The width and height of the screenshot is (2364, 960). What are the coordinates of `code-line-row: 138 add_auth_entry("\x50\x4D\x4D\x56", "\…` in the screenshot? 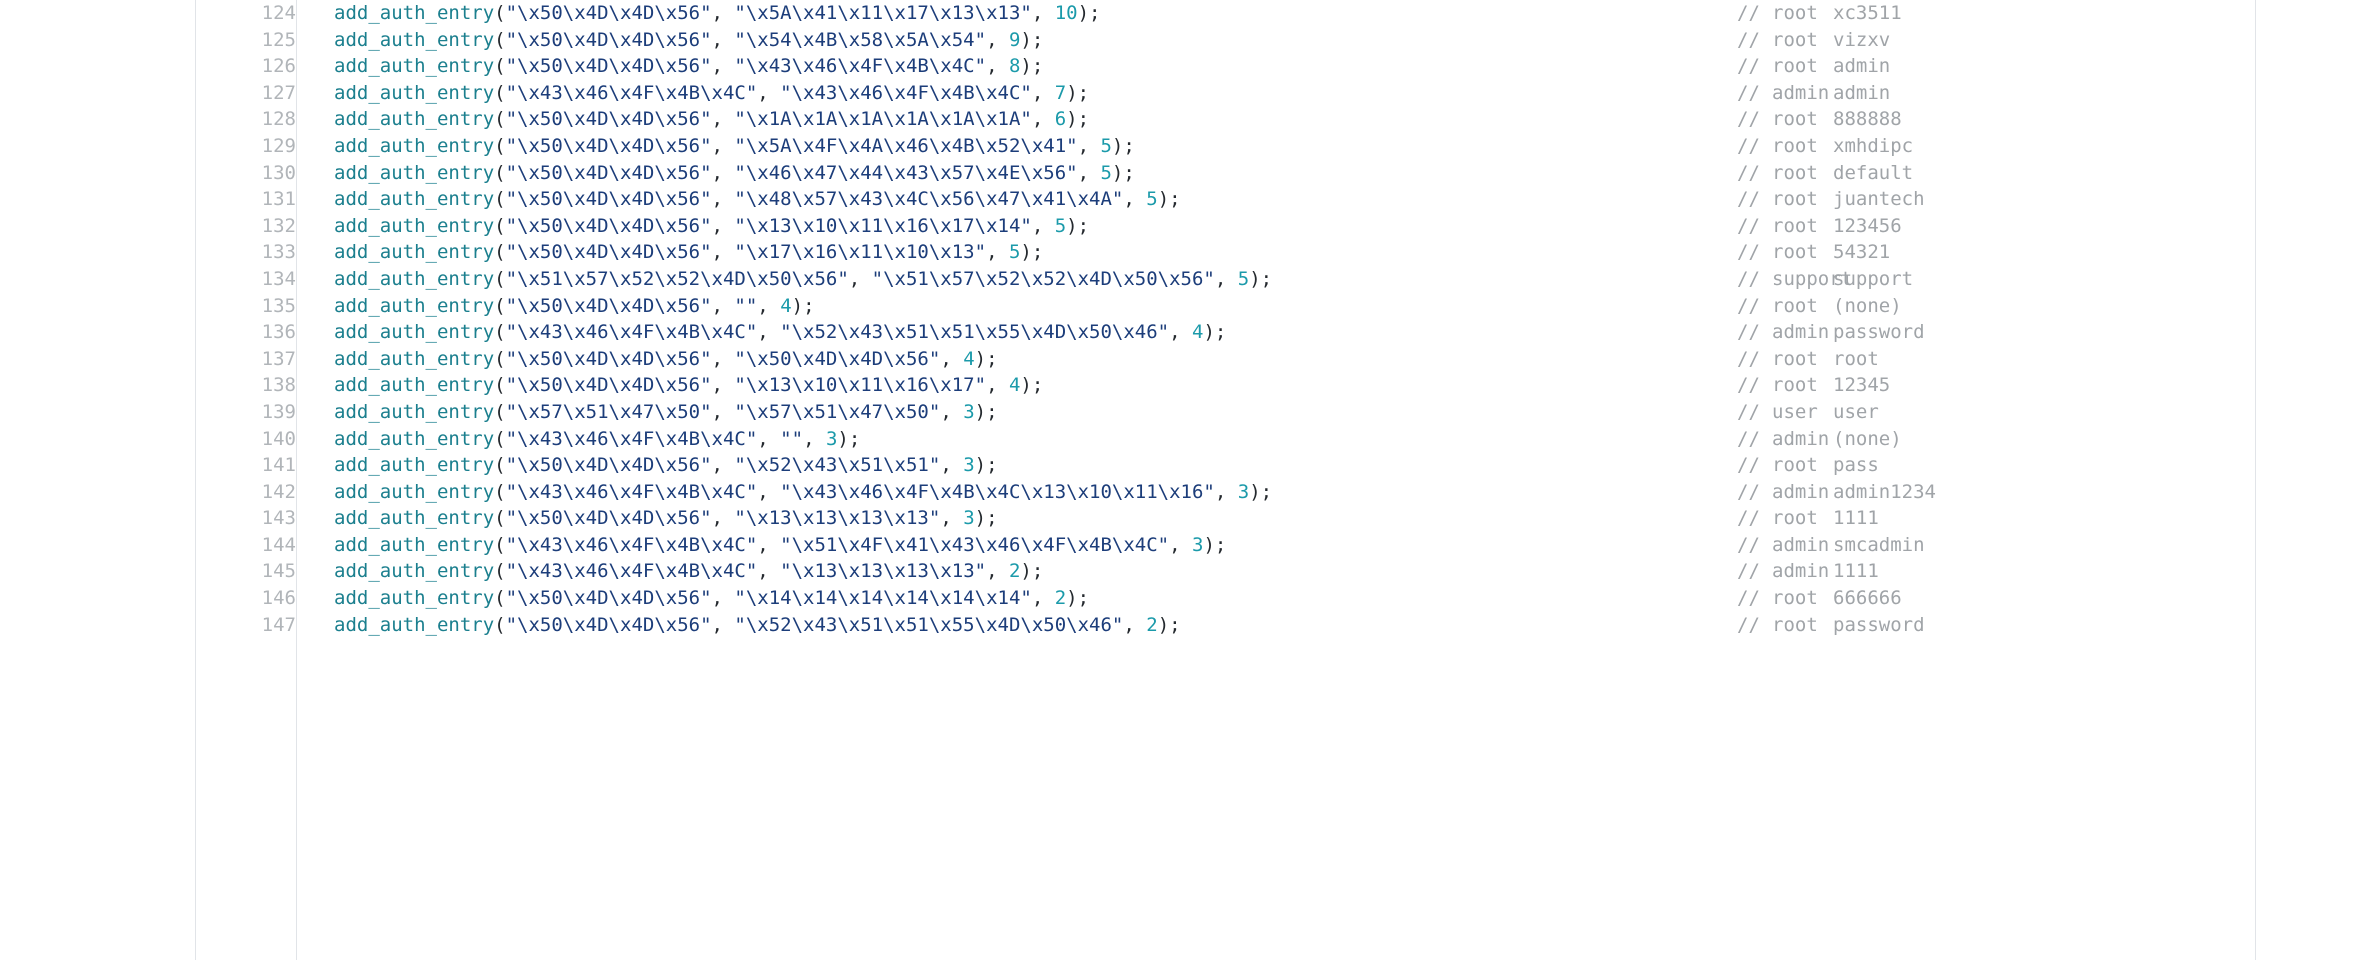 It's located at (1225, 385).